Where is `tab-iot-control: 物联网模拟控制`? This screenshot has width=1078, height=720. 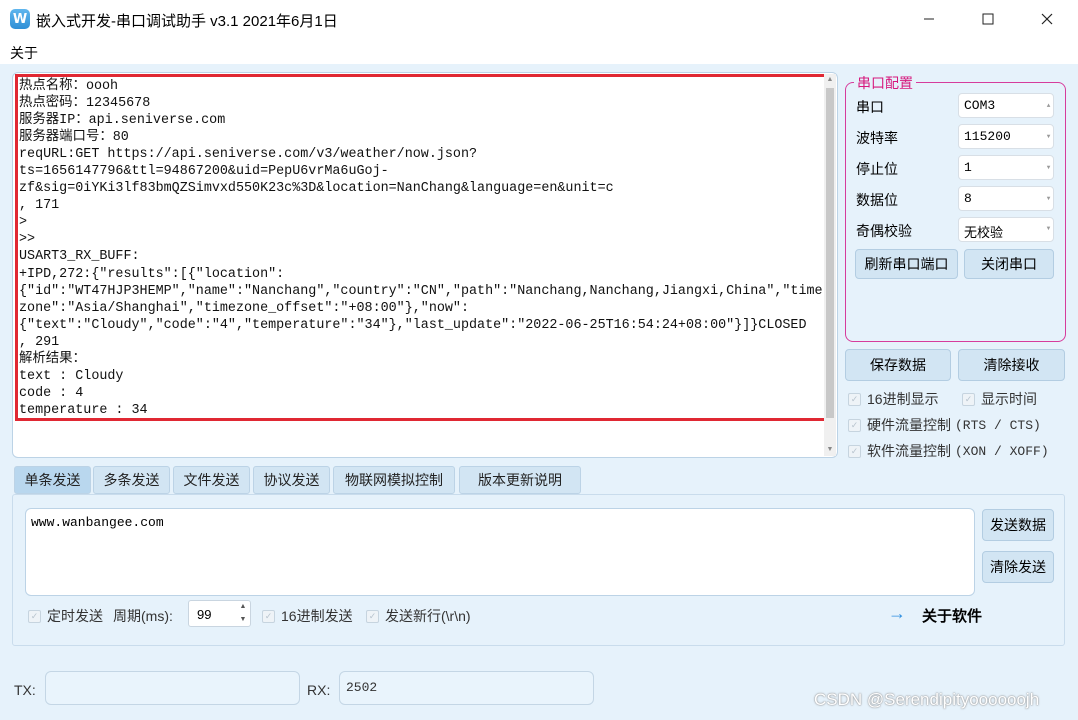
tab-iot-control: 物联网模拟控制 is located at coordinates (394, 480).